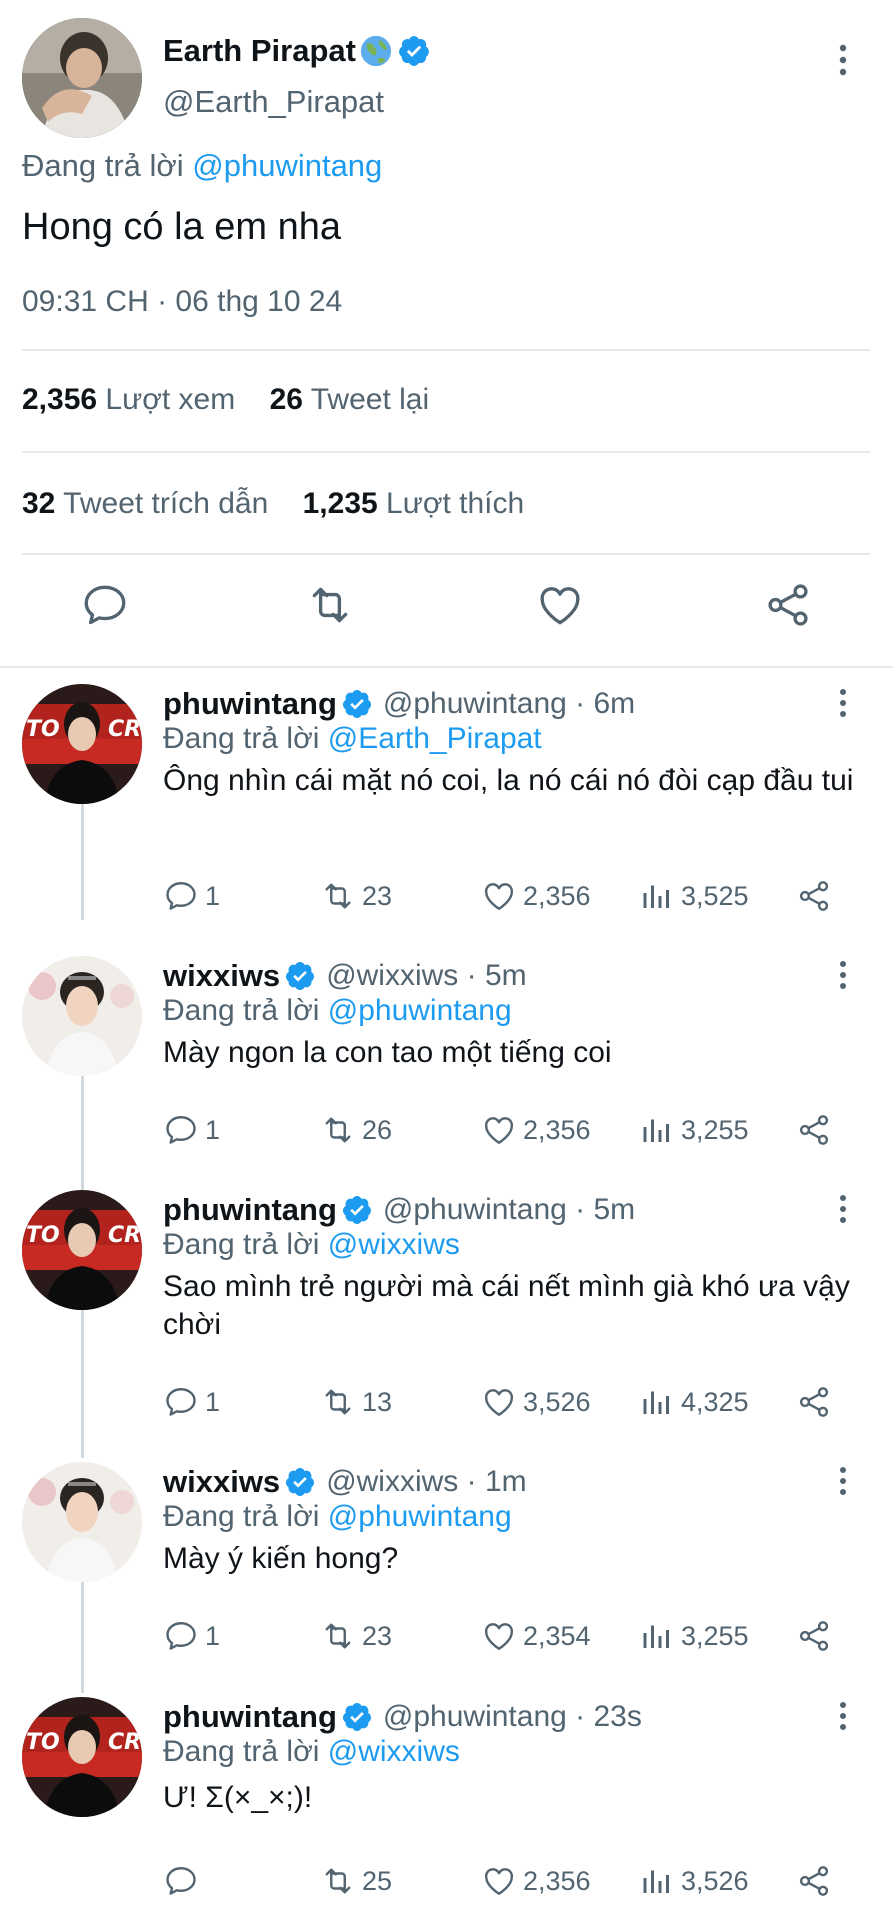  What do you see at coordinates (350, 399) in the screenshot?
I see `retweets-stat: 26 Tweet lại` at bounding box center [350, 399].